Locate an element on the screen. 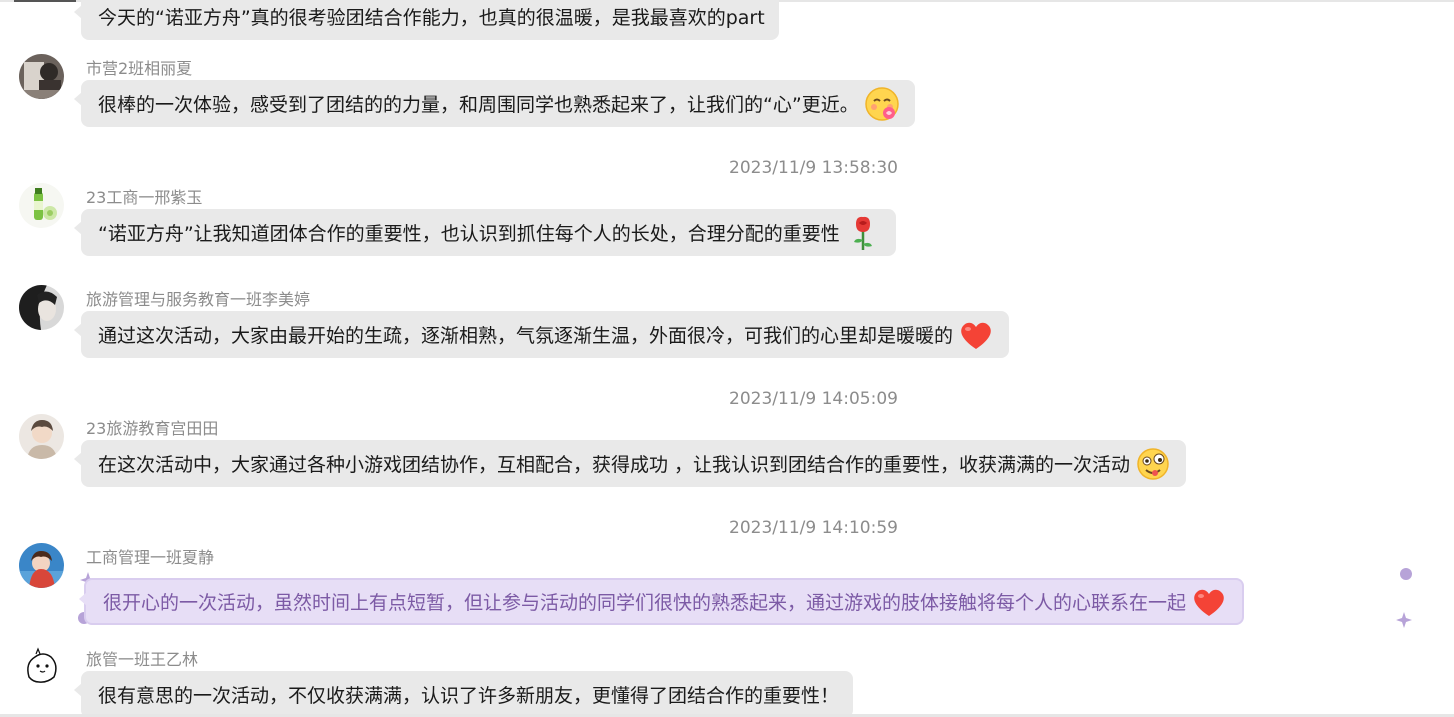 The image size is (1454, 717). message-timestamp: 2023/11/9 13:58:30 is located at coordinates (813, 168).